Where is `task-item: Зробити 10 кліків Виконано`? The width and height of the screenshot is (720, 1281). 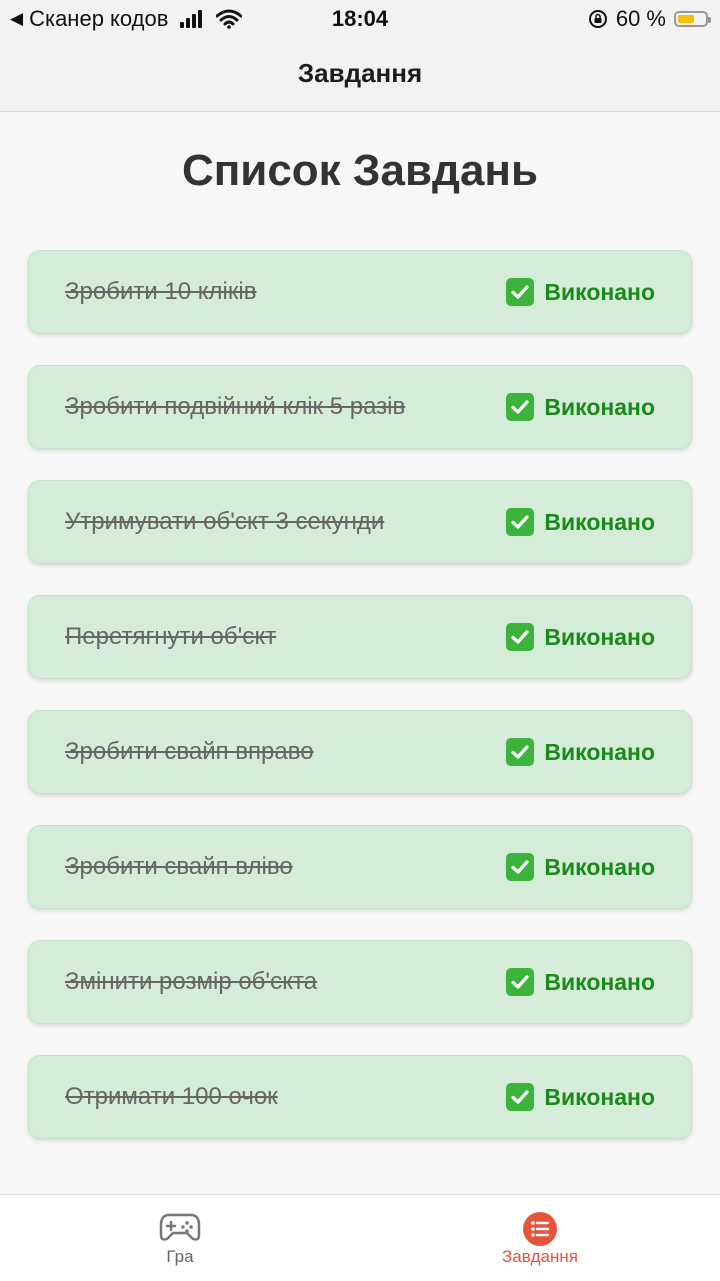 task-item: Зробити 10 кліків Виконано is located at coordinates (360, 292).